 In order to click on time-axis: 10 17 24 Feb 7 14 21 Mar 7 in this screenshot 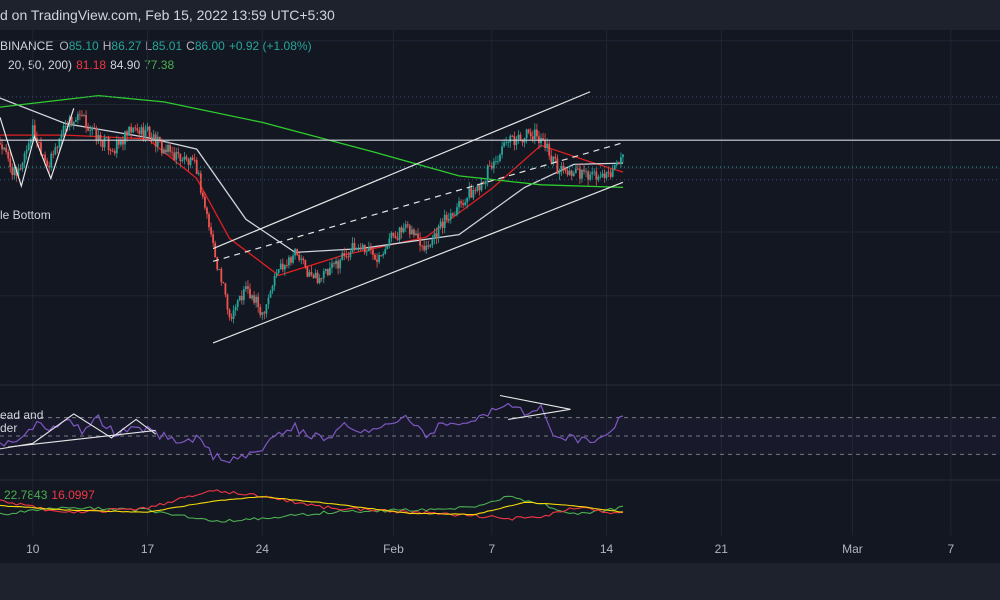, I will do `click(500, 549)`.